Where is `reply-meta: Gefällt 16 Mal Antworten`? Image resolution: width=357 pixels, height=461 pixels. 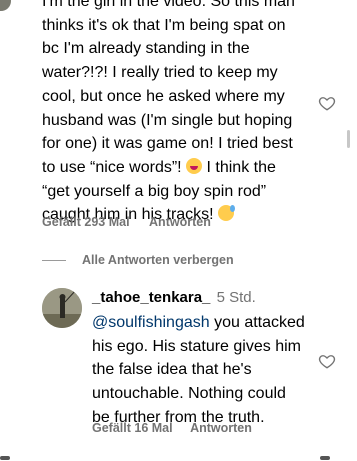 reply-meta: Gefällt 16 Mal Antworten is located at coordinates (179, 428).